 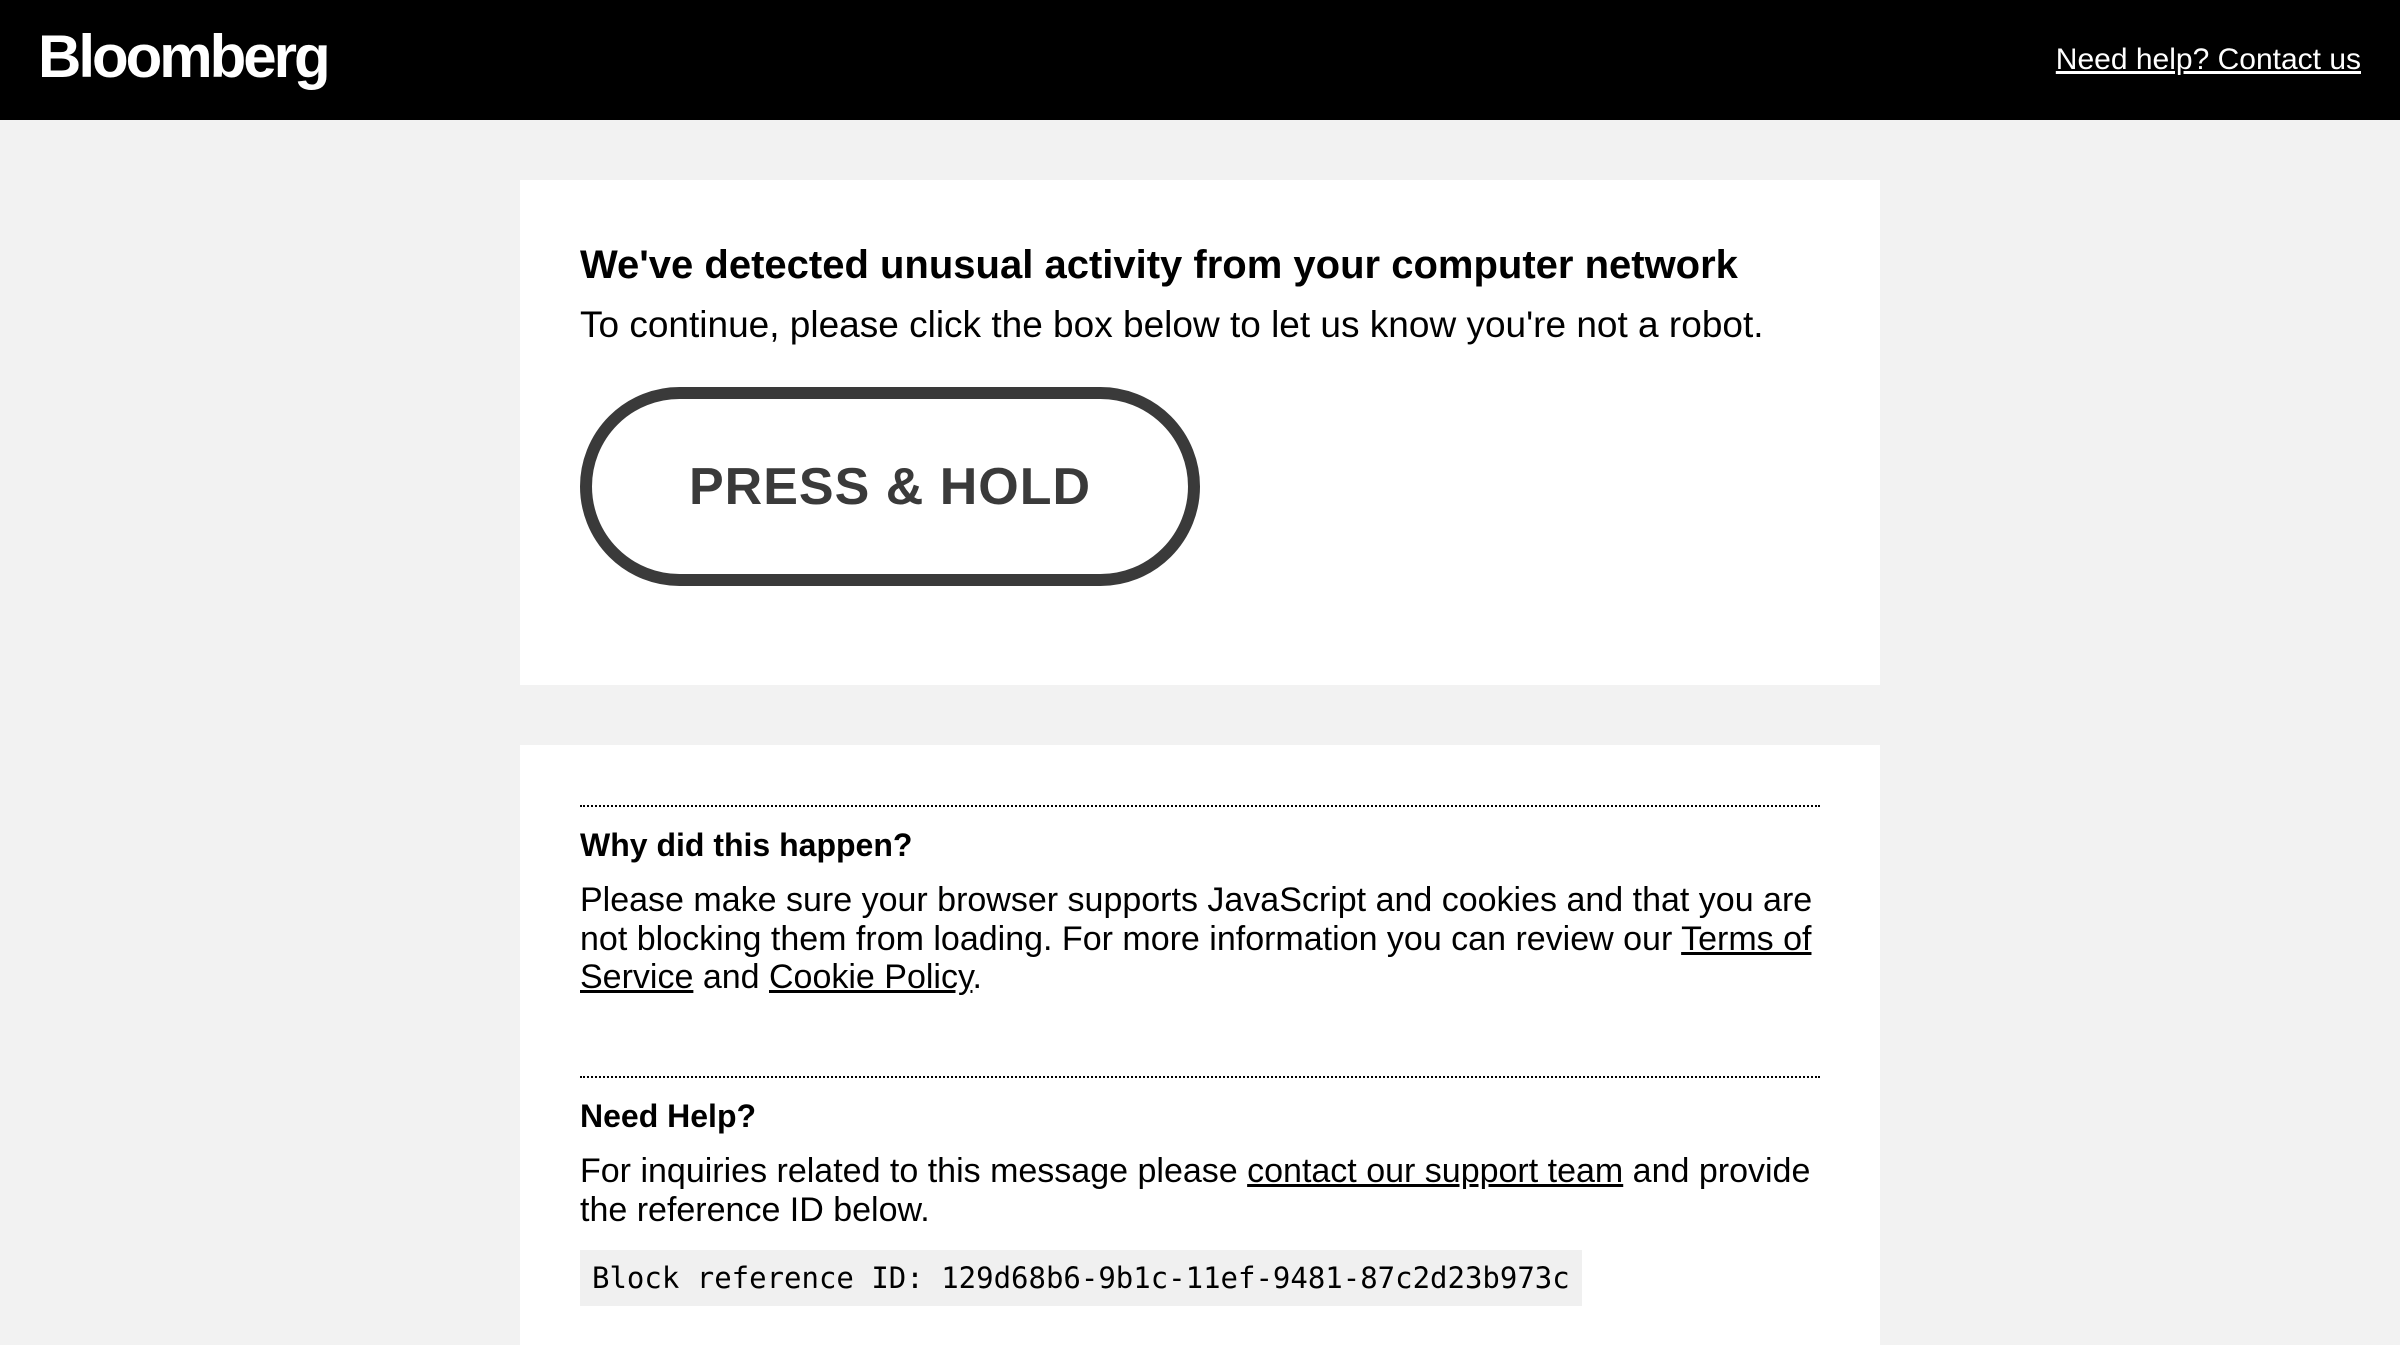 What do you see at coordinates (2208, 60) in the screenshot?
I see `contact-us-link: Need help? Contact us` at bounding box center [2208, 60].